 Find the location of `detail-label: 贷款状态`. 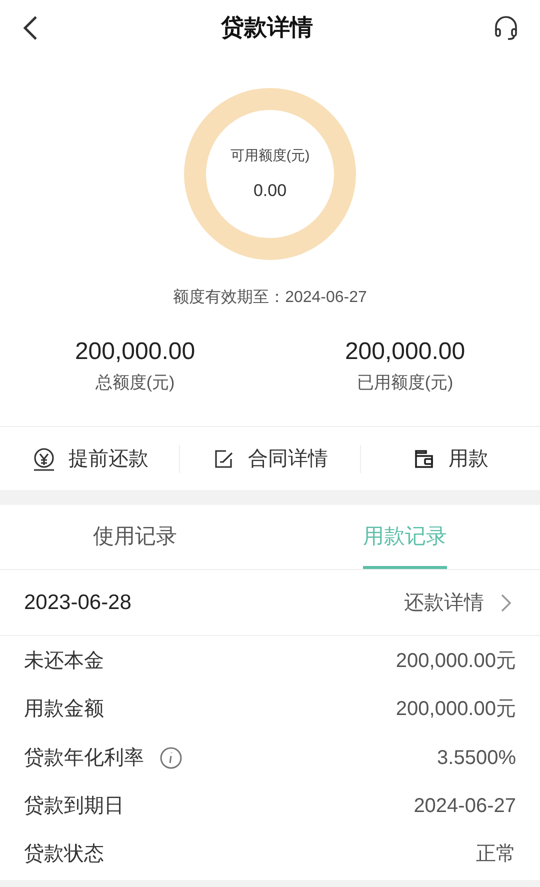

detail-label: 贷款状态 is located at coordinates (64, 855).